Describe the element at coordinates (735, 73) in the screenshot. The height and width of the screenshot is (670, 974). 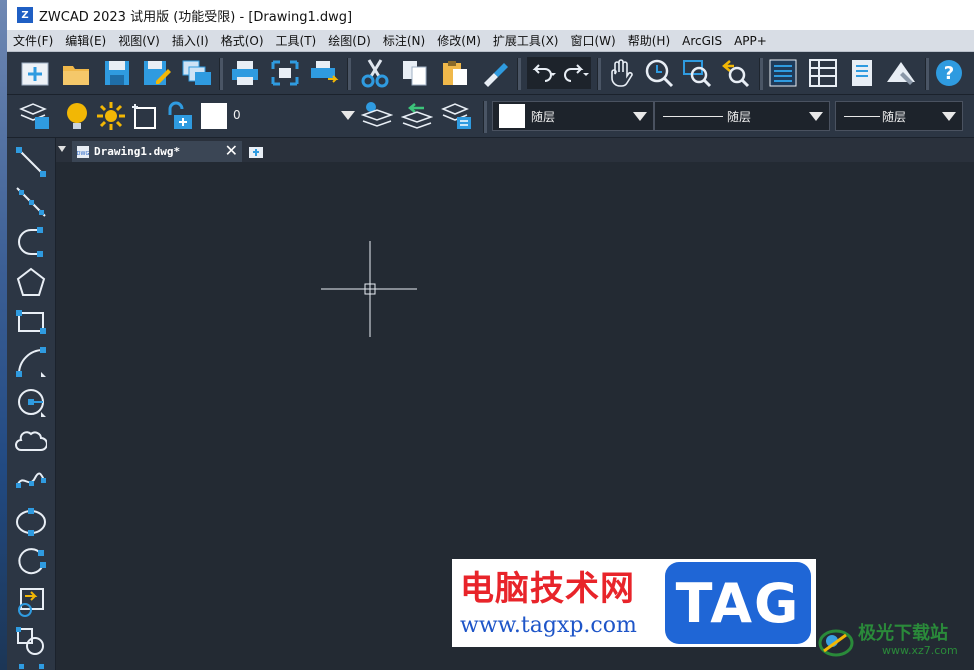
I see `zoom-previous-icon` at that location.